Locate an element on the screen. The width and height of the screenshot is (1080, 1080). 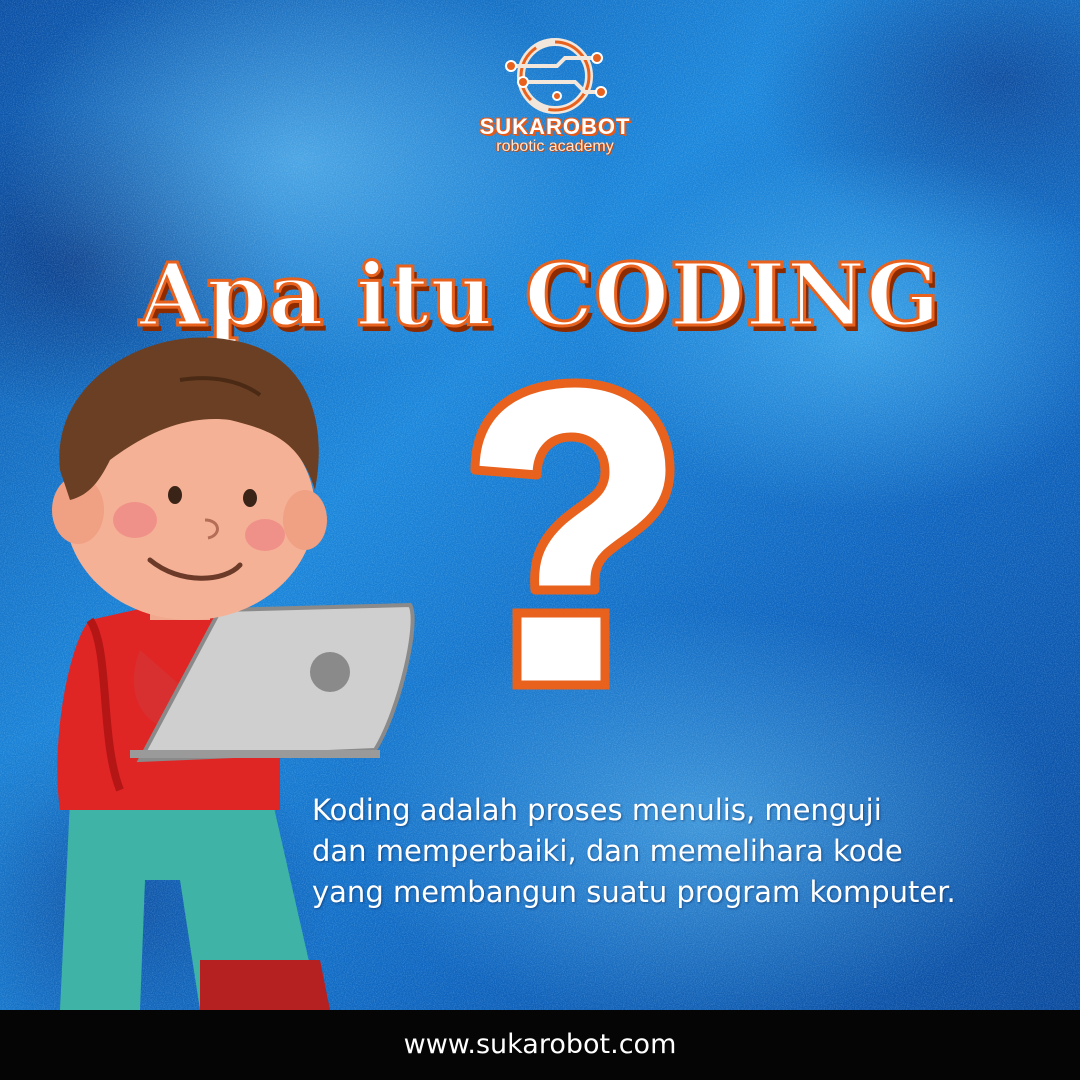
footer-bar: www.sukarobot.com is located at coordinates (540, 1045).